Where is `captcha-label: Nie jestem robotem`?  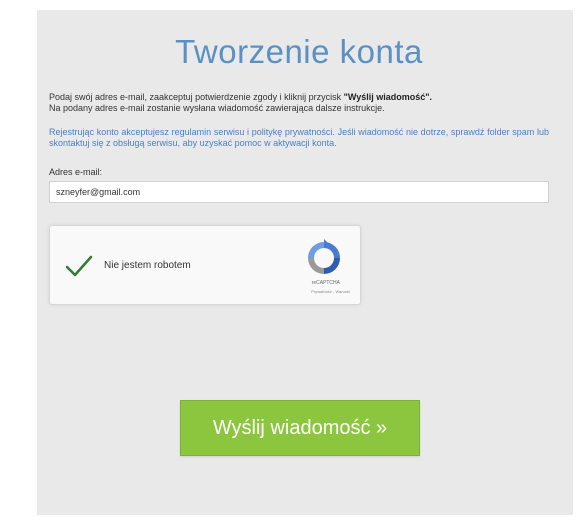
captcha-label: Nie jestem robotem is located at coordinates (147, 265).